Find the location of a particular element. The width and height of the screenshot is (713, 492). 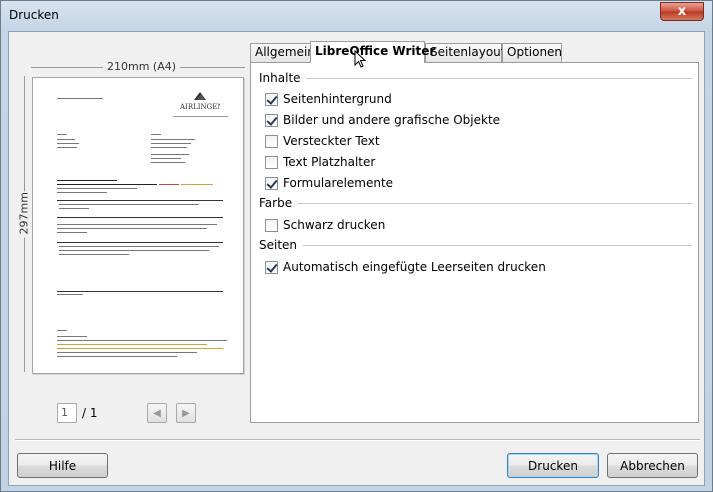

previous-page-button: ◀ is located at coordinates (157, 413).